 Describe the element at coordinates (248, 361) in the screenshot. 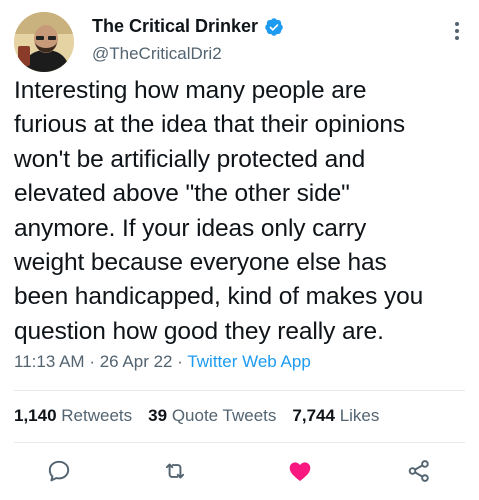

I see `tweet-source-link: Twitter Web App` at that location.